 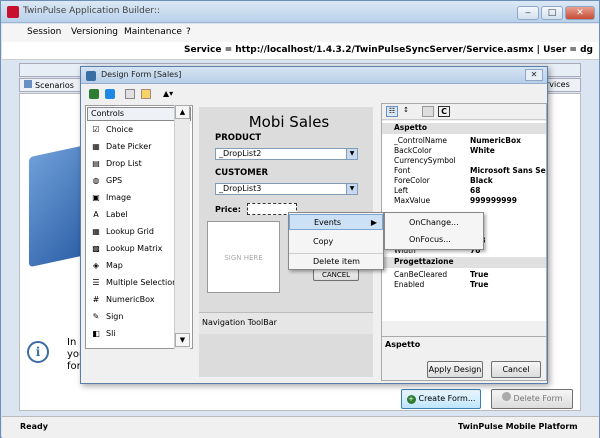 What do you see at coordinates (328, 222) in the screenshot?
I see `context-events-label: Events` at bounding box center [328, 222].